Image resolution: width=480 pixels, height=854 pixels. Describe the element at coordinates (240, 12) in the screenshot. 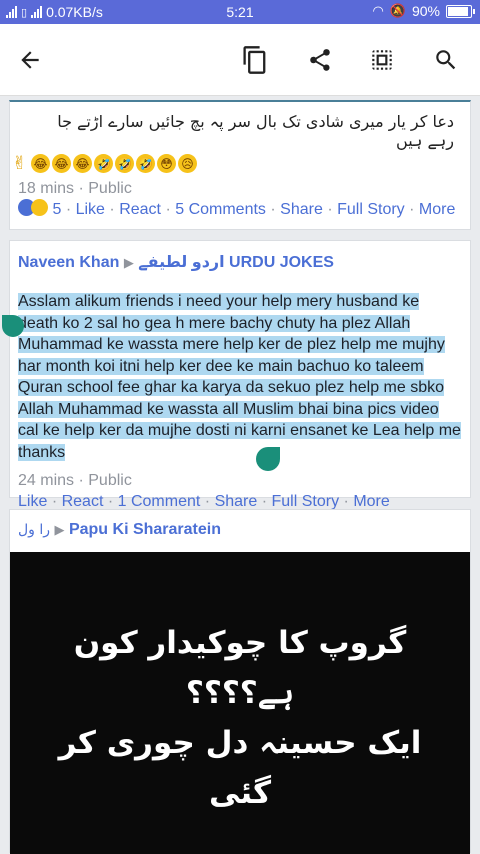

I see `status-bar: ▯ 0.07KB/s 5:21 ◠ 🔕 90%` at that location.